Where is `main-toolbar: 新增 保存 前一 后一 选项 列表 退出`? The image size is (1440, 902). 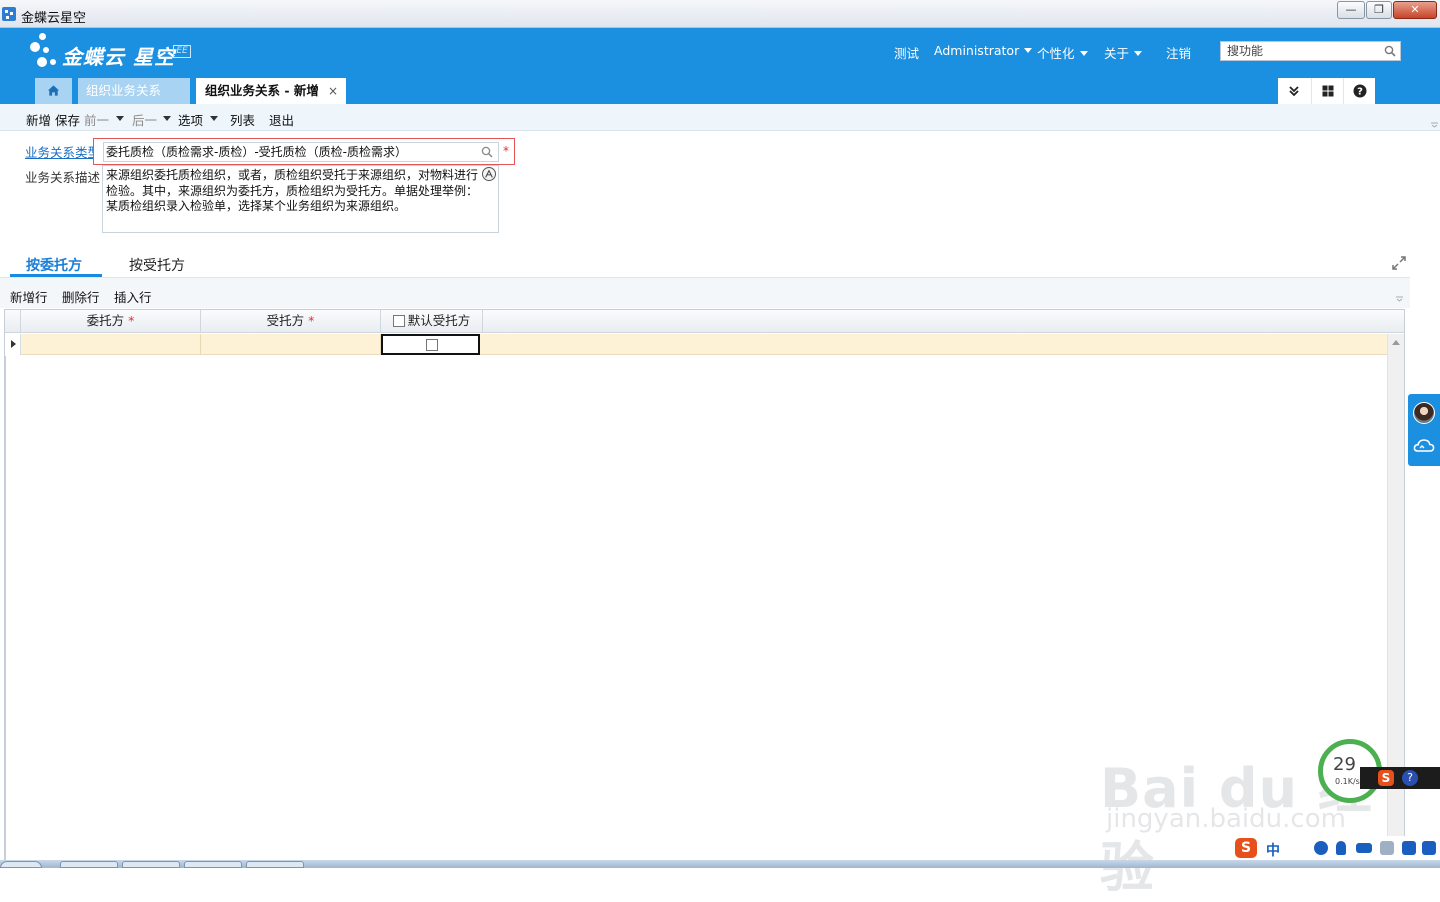
main-toolbar: 新增 保存 前一 后一 选项 列表 退出 is located at coordinates (720, 117).